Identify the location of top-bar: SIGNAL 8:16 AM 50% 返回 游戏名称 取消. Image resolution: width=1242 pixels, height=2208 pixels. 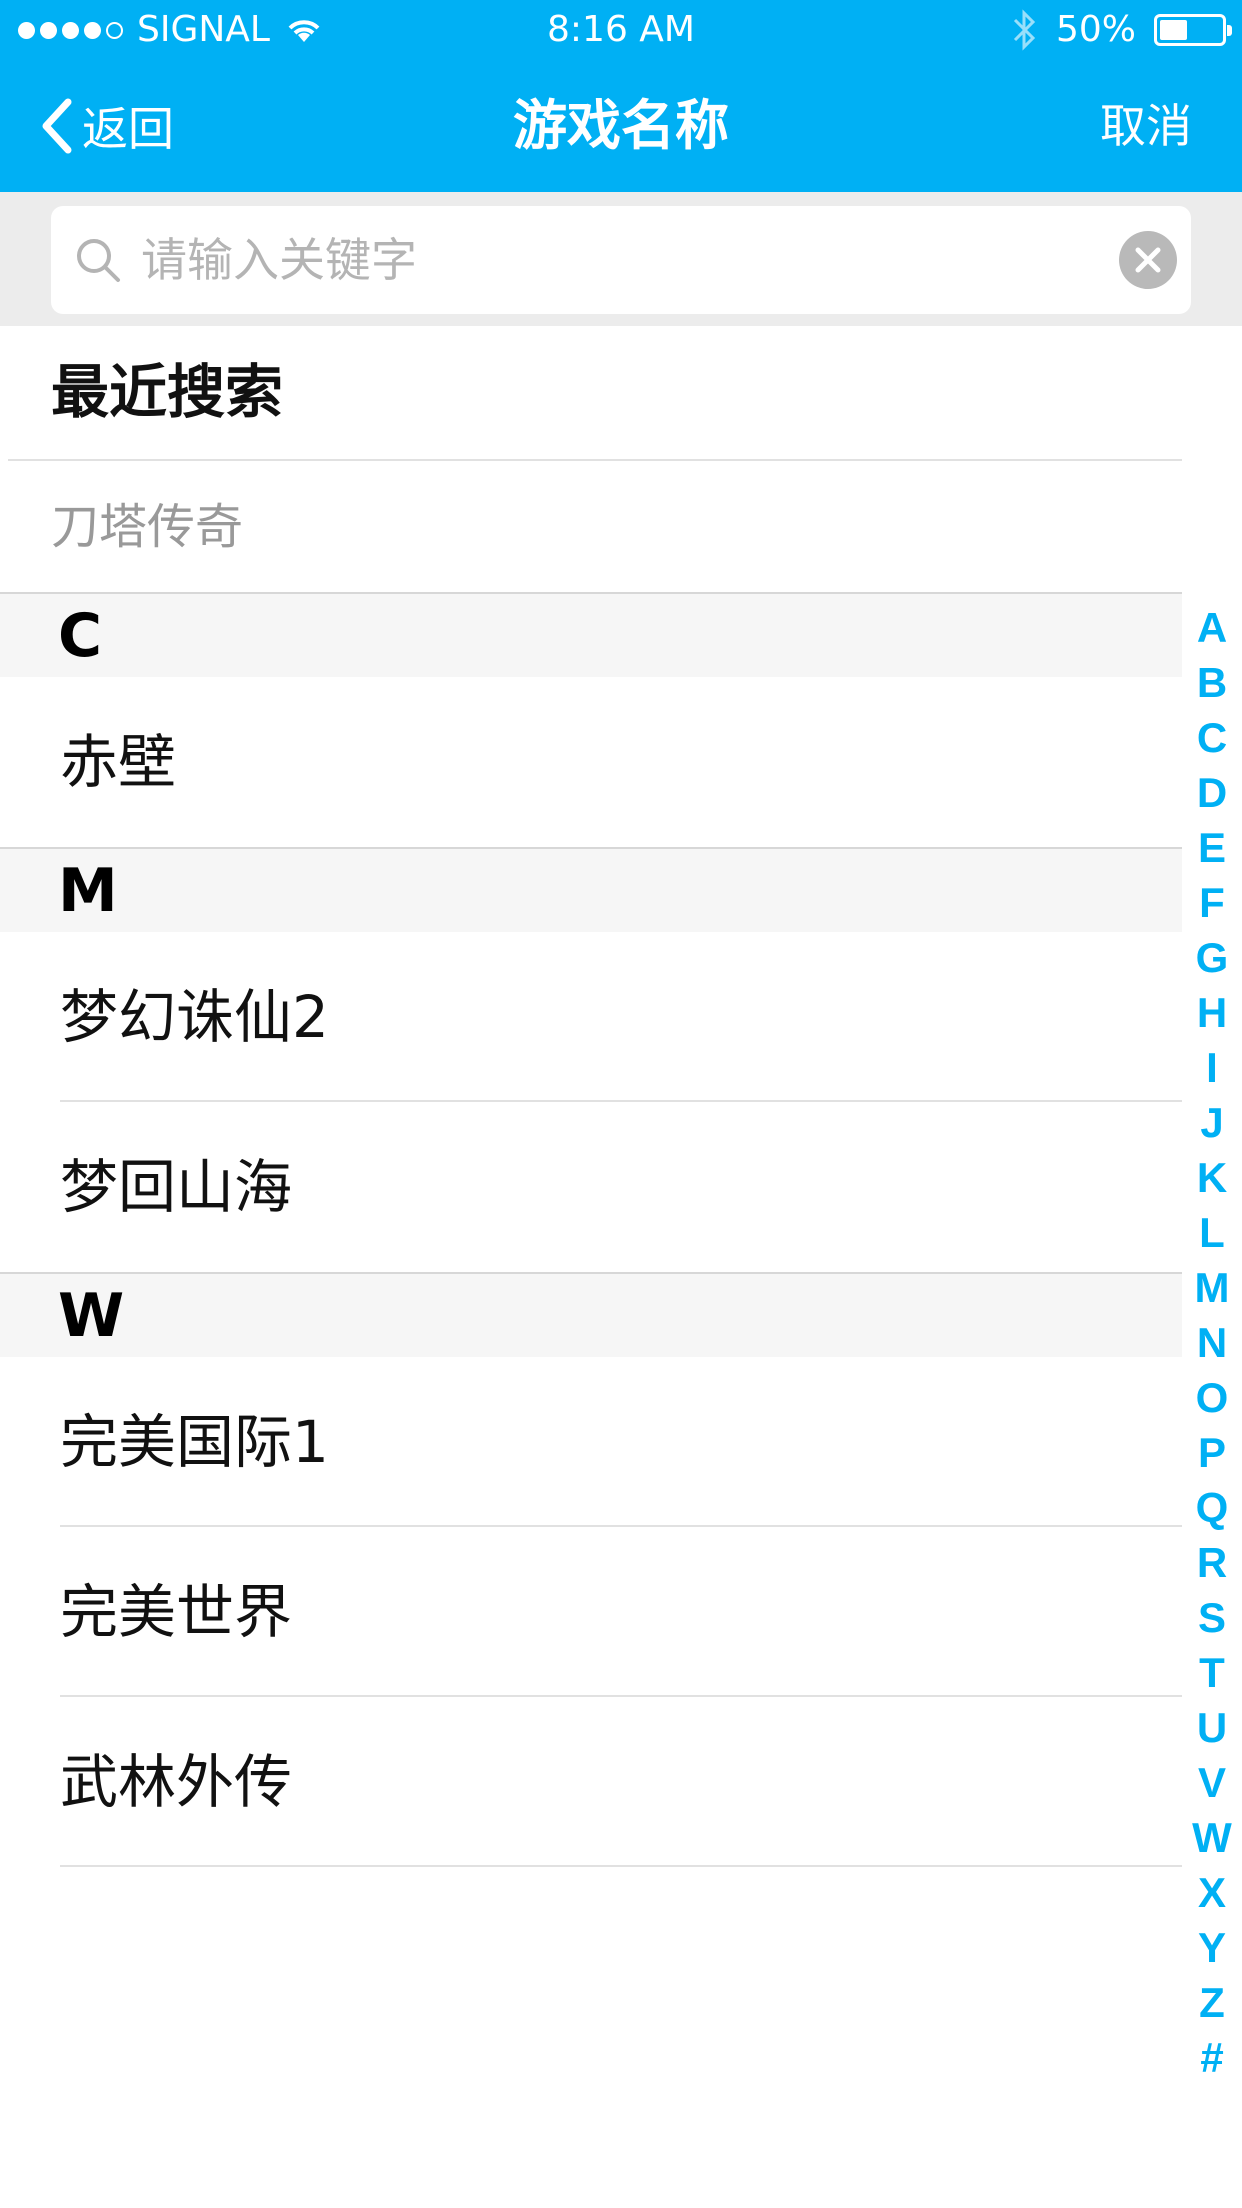
(621, 96).